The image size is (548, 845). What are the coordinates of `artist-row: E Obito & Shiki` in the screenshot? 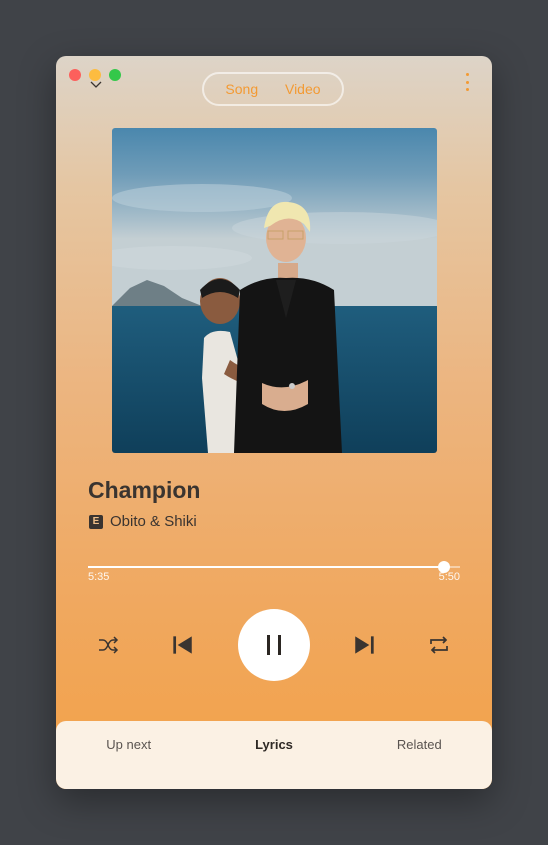 It's located at (143, 521).